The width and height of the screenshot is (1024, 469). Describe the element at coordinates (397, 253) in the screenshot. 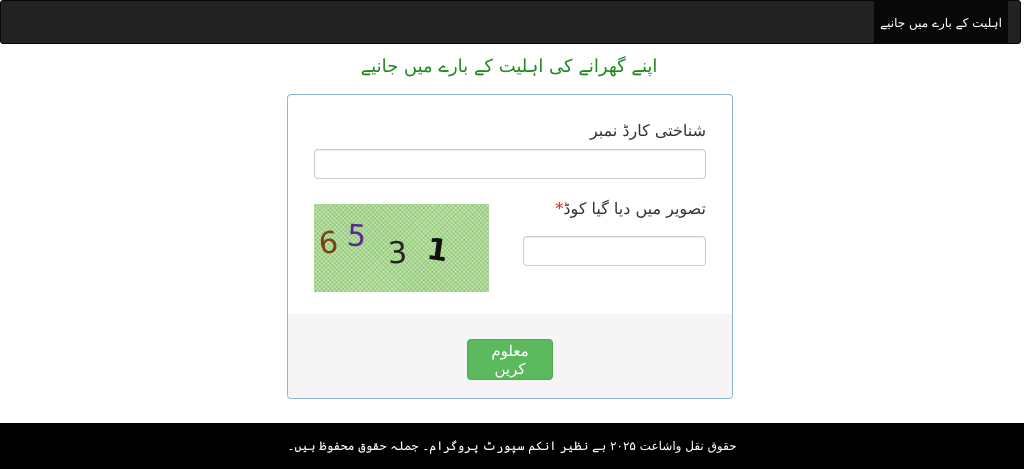

I see `captcha-digit: 3` at that location.